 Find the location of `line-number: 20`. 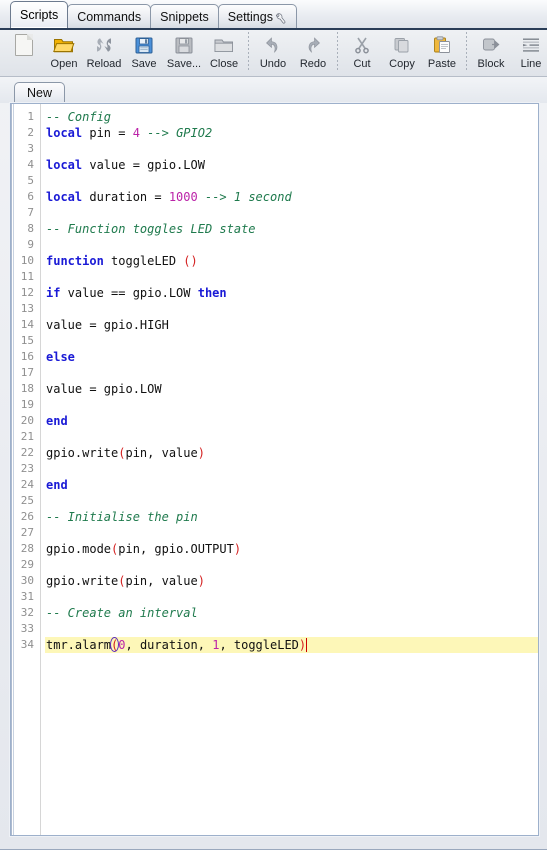

line-number: 20 is located at coordinates (27, 420).